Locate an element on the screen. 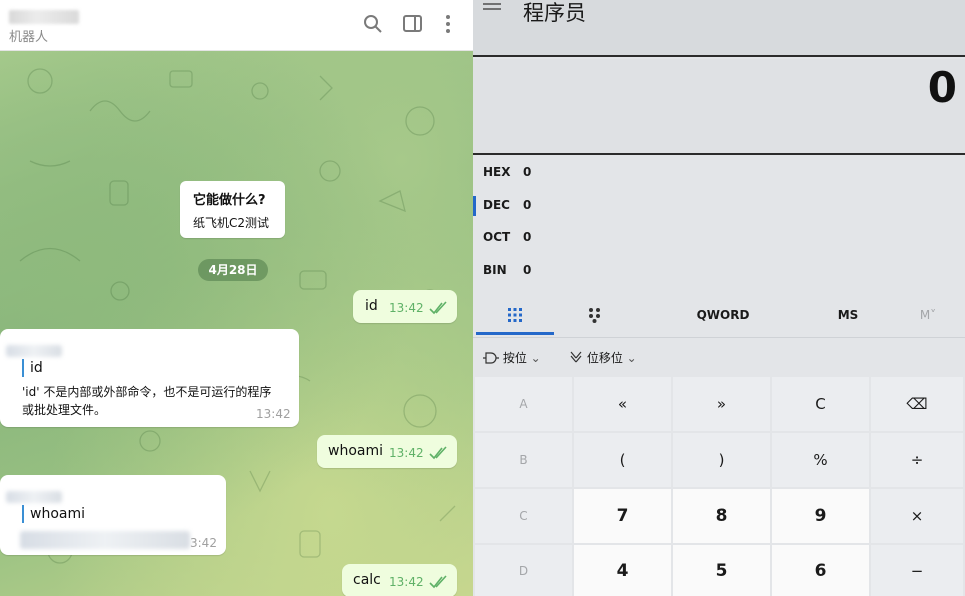 The image size is (965, 596). outgoing-message: calc 13:42 is located at coordinates (399, 580).